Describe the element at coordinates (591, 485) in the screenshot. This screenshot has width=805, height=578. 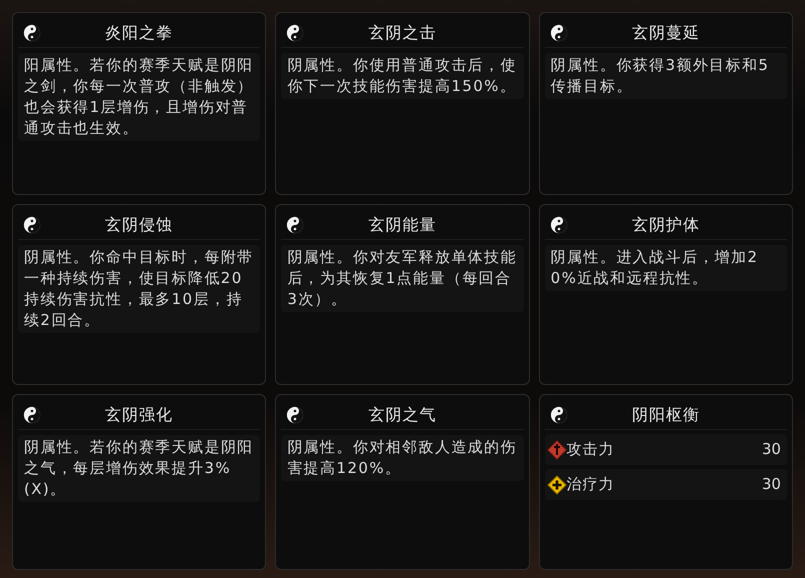
I see `stat-label: 治疗力` at that location.